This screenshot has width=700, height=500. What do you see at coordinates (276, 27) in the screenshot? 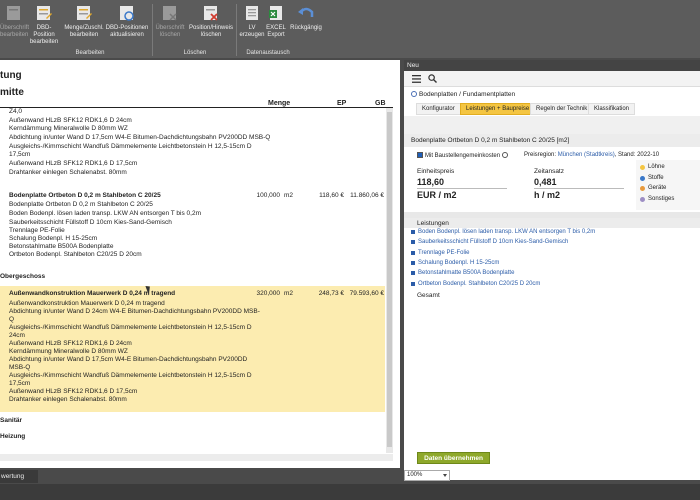
I see `excel-export-button: EXCEL Export` at bounding box center [276, 27].